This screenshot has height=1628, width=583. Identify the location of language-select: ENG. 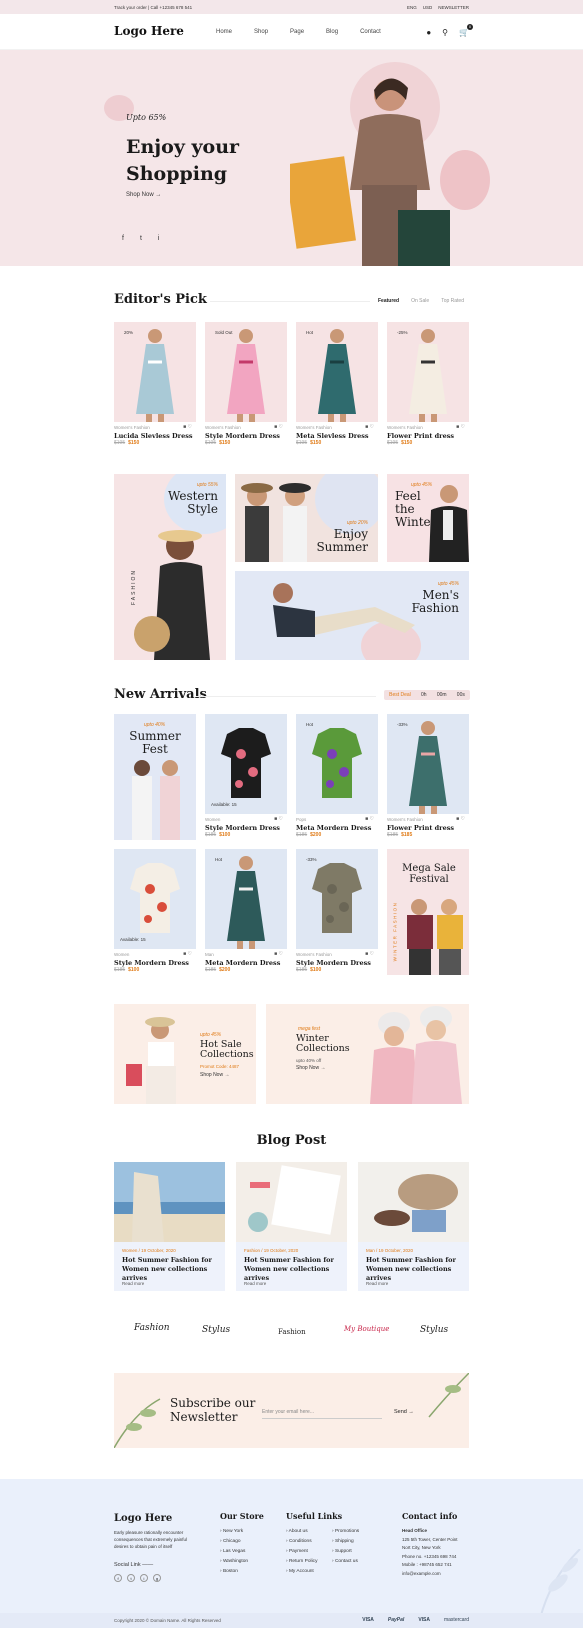
(412, 7).